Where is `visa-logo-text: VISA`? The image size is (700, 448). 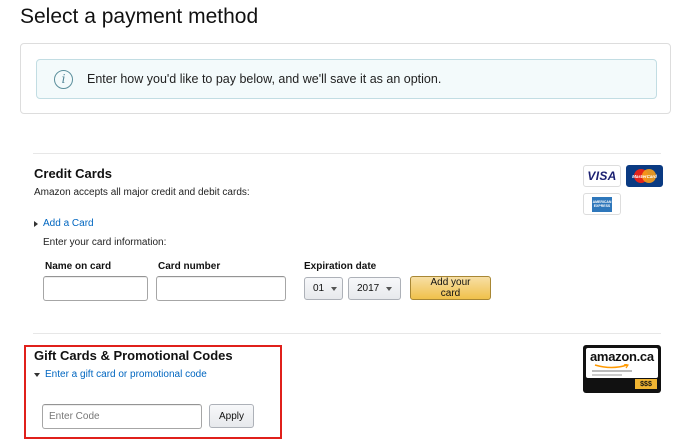
visa-logo-text: VISA is located at coordinates (602, 176).